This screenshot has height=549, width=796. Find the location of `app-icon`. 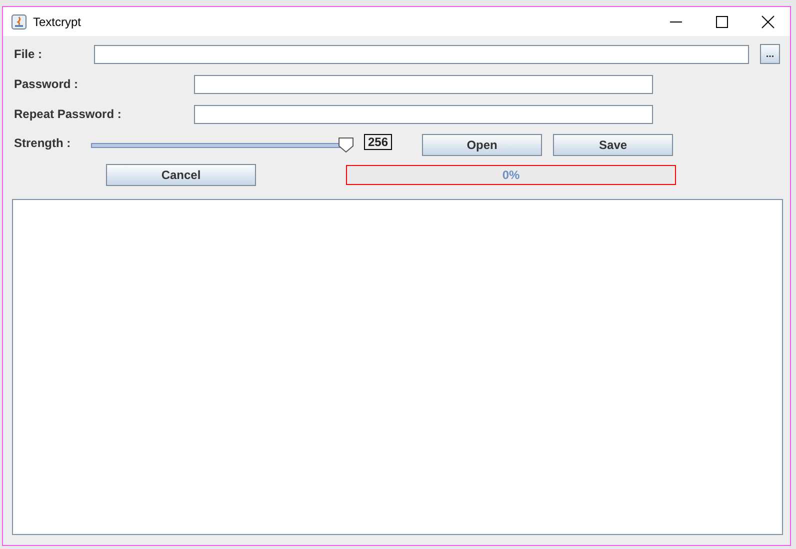

app-icon is located at coordinates (19, 22).